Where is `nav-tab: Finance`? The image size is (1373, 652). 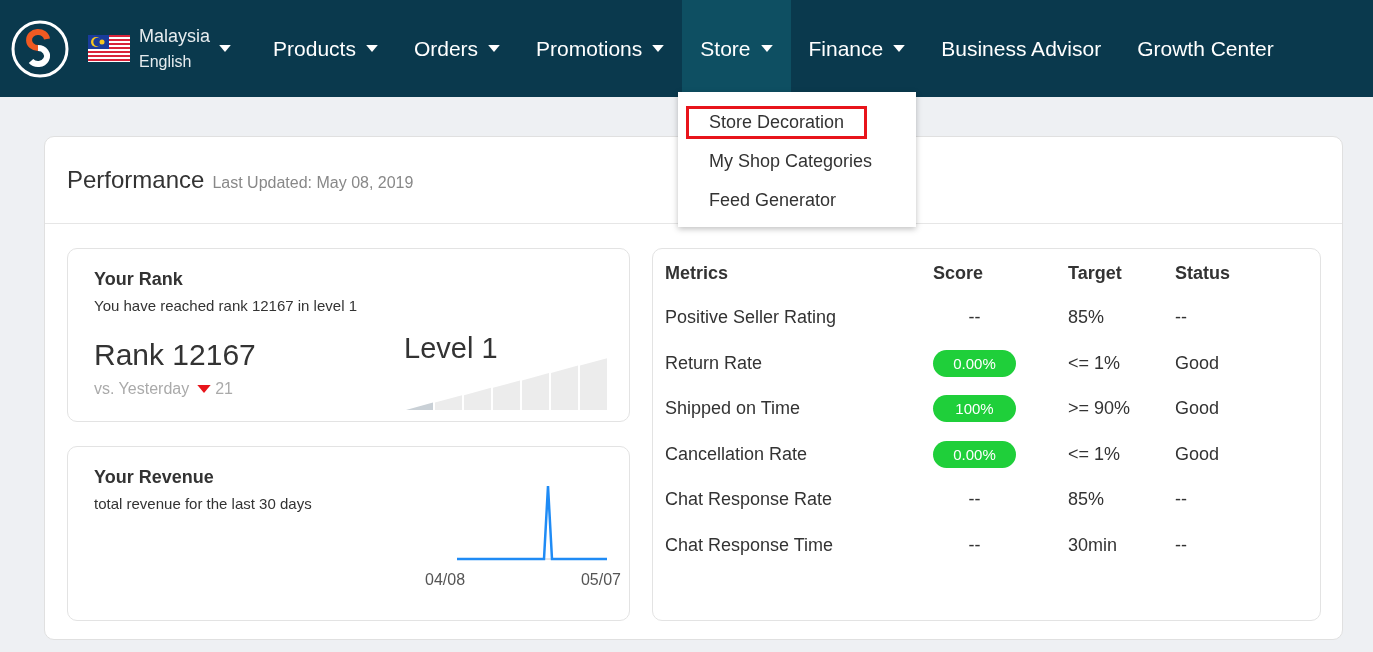 nav-tab: Finance is located at coordinates (857, 48).